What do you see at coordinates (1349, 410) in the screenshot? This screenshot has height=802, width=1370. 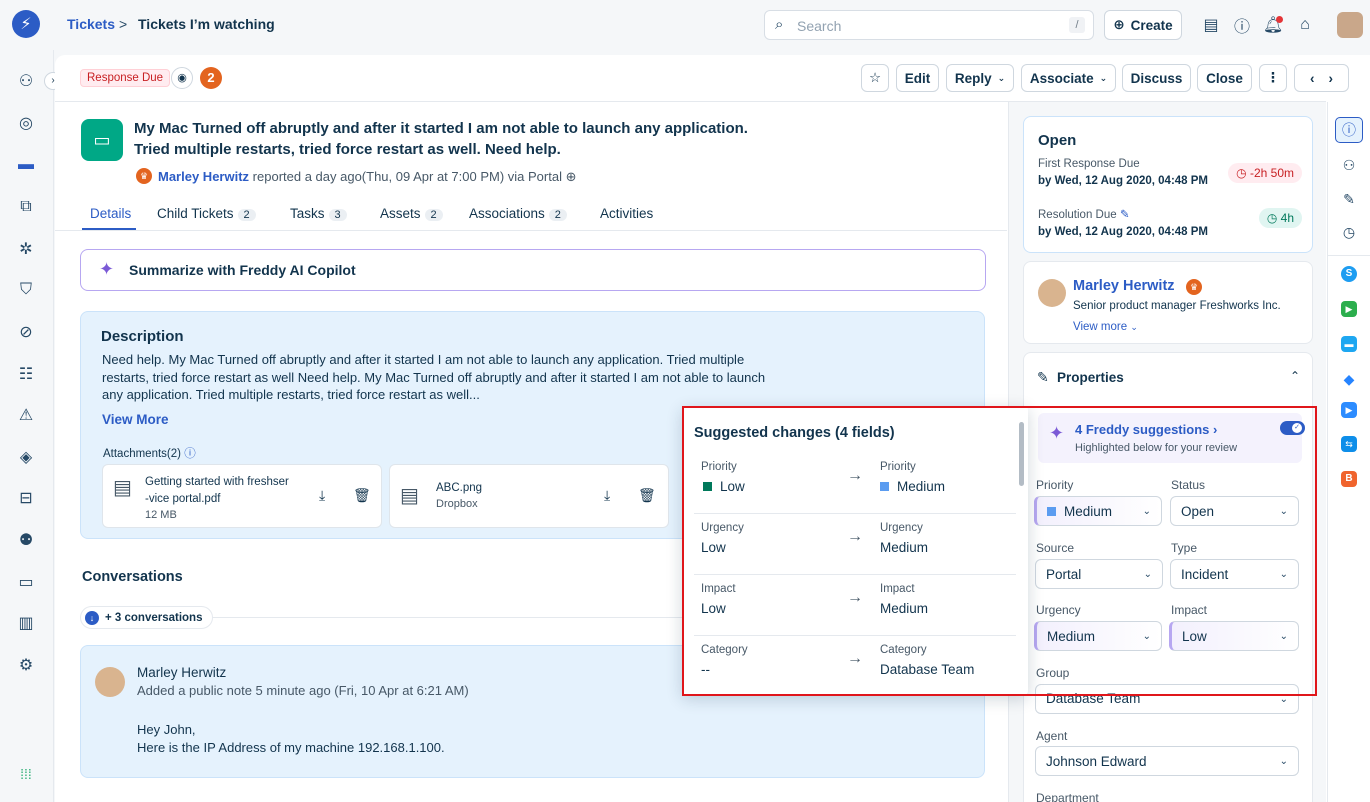 I see `zoom-app-icon: ▶` at bounding box center [1349, 410].